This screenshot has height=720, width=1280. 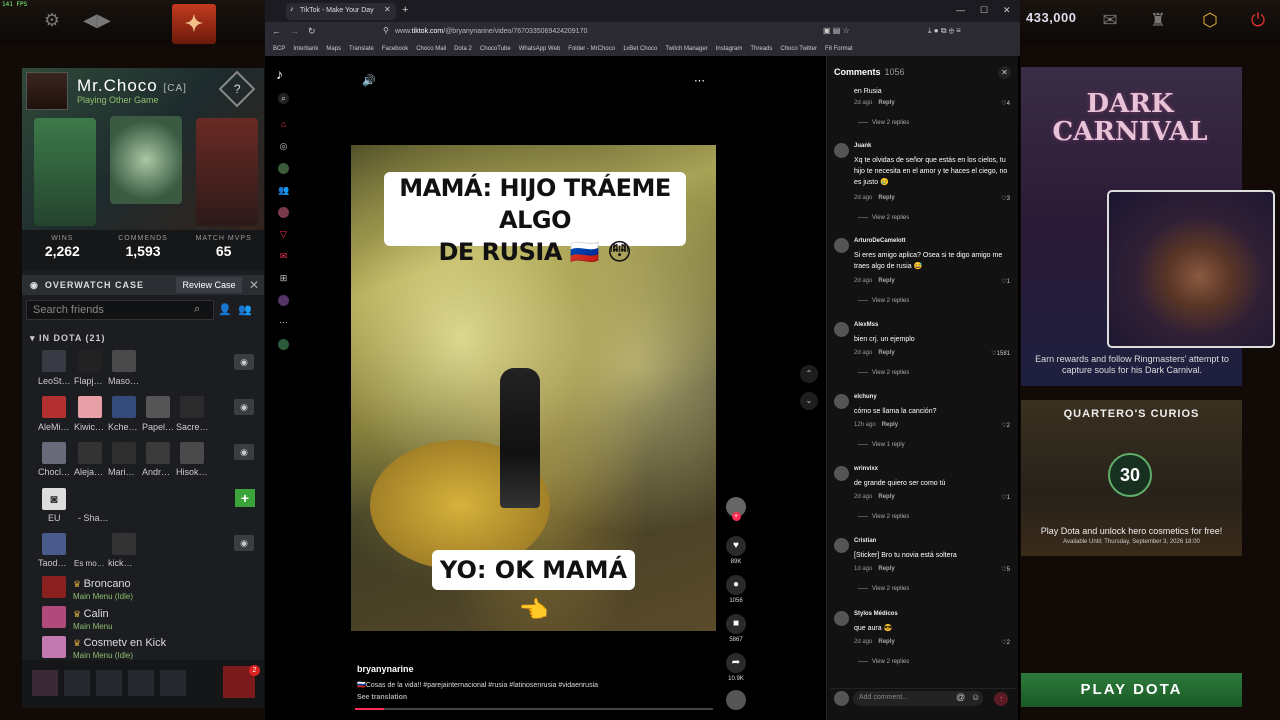 I want to click on mail-icon: ✉, so click(x=1110, y=20).